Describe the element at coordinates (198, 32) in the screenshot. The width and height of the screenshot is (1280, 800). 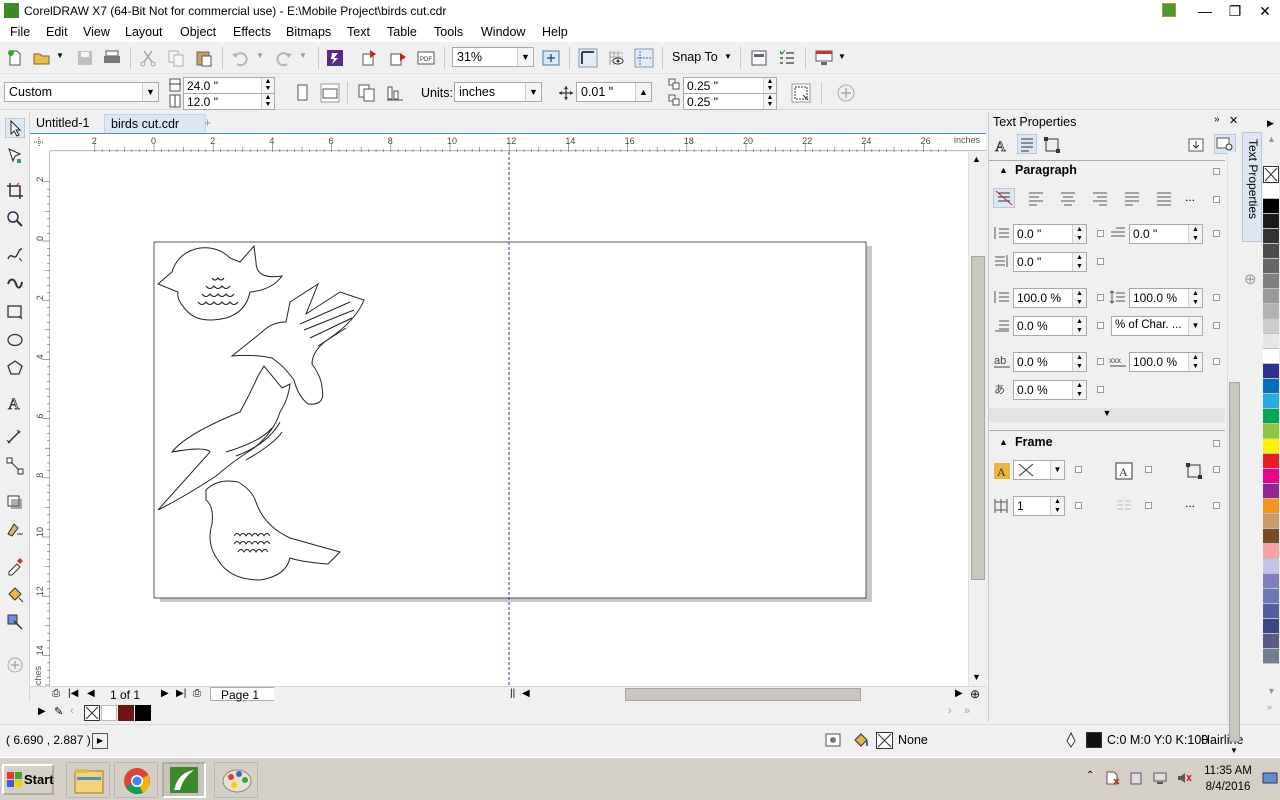
I see `menu-object: Object` at that location.